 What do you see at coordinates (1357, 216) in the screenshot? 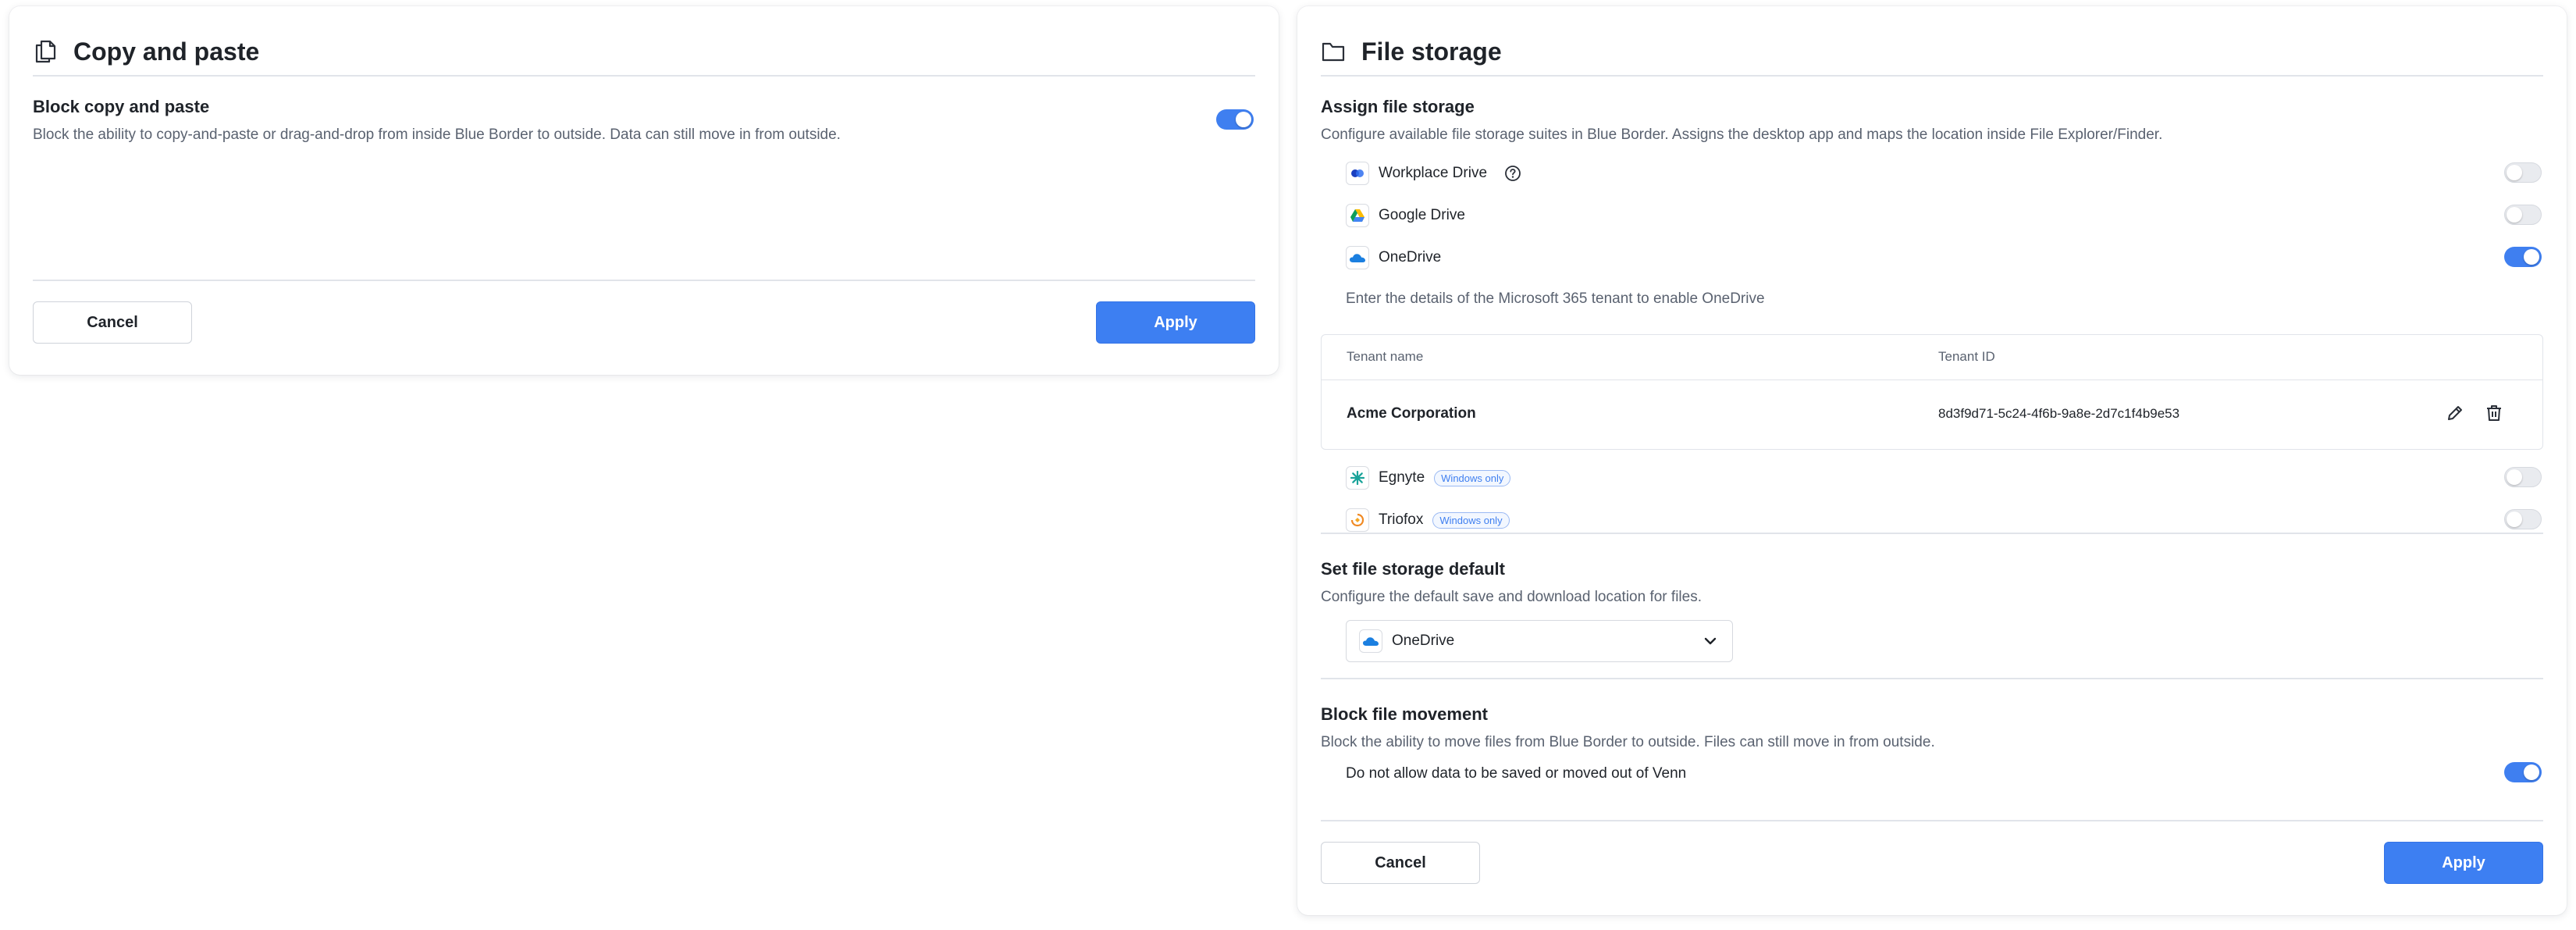
I see `google-drive-icon` at bounding box center [1357, 216].